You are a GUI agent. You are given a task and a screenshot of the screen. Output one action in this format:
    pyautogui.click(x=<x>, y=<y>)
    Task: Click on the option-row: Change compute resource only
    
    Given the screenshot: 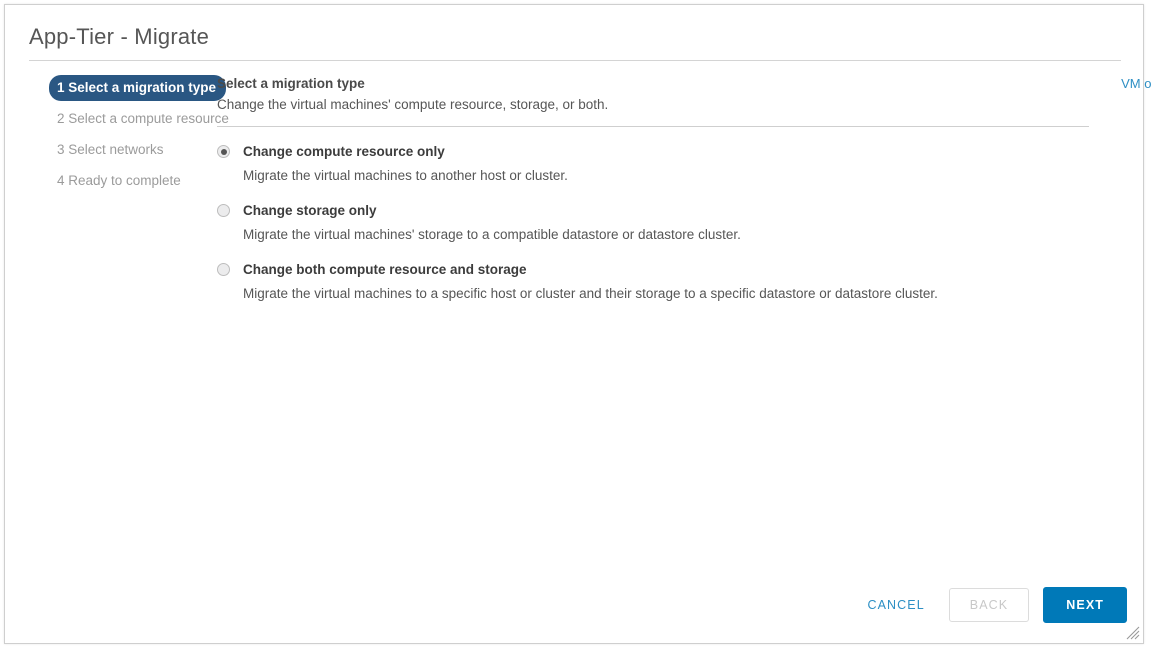 What is the action you would take?
    pyautogui.click(x=684, y=151)
    